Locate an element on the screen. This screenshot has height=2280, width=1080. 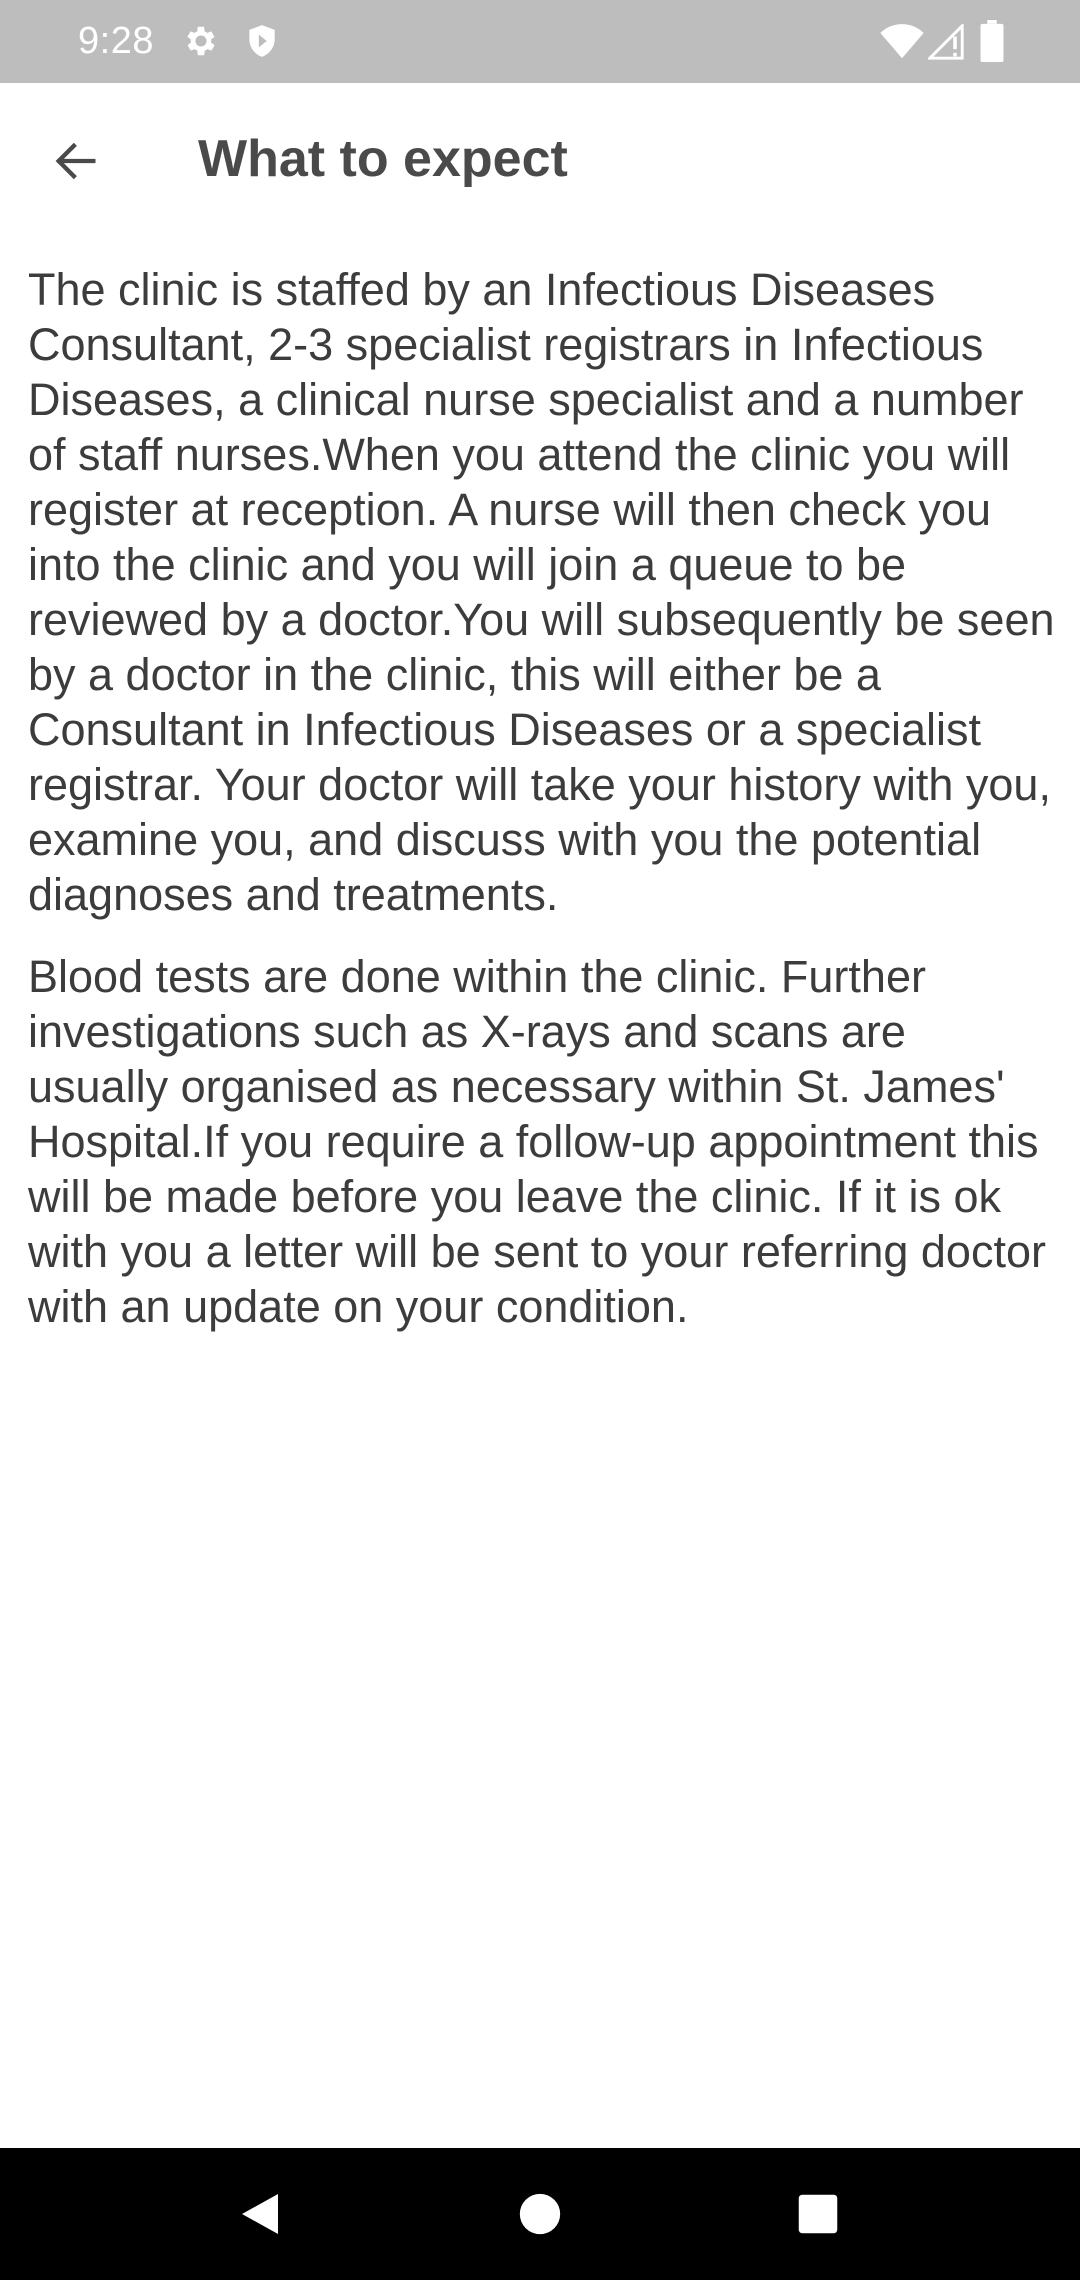
recents-square-icon is located at coordinates (818, 2214).